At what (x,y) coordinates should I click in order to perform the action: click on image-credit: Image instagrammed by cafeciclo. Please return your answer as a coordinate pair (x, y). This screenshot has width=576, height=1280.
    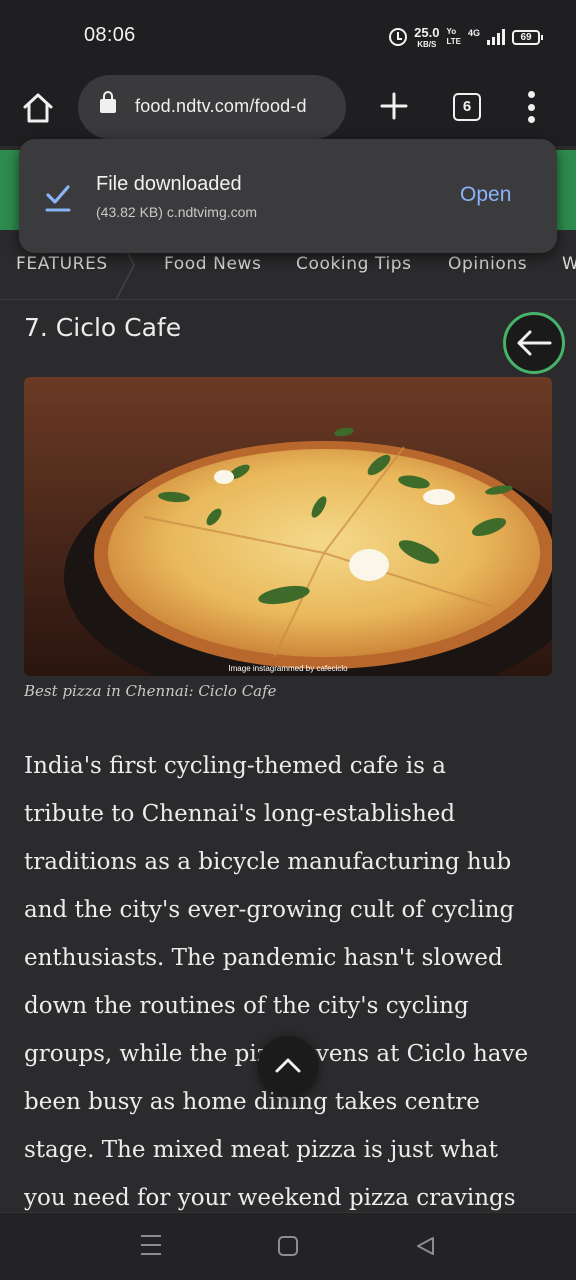
    Looking at the image, I should click on (288, 668).